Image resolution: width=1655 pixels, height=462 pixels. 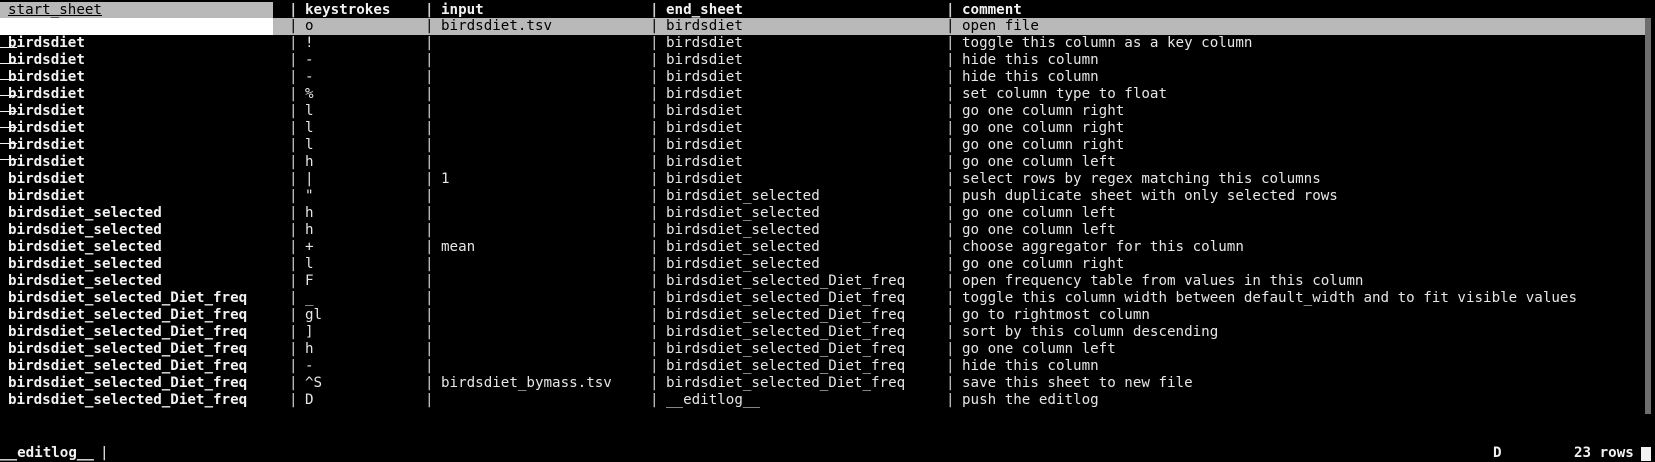 What do you see at coordinates (1307, 10) in the screenshot?
I see `column-header-comment: comment` at bounding box center [1307, 10].